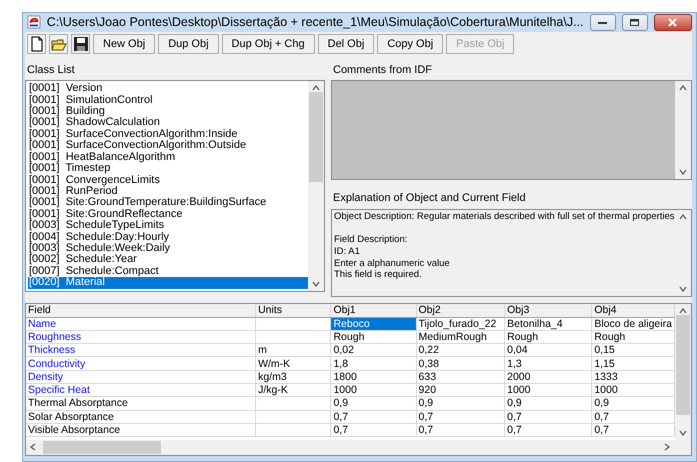  I want to click on field-name: Solar Absorptance, so click(141, 417).